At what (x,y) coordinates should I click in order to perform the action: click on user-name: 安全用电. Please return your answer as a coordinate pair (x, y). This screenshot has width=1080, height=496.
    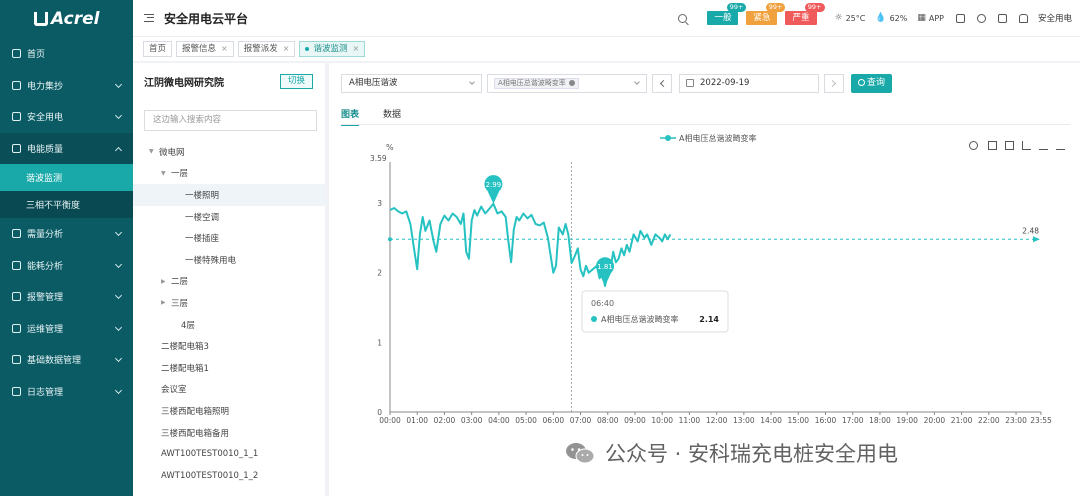
    Looking at the image, I should click on (1055, 18).